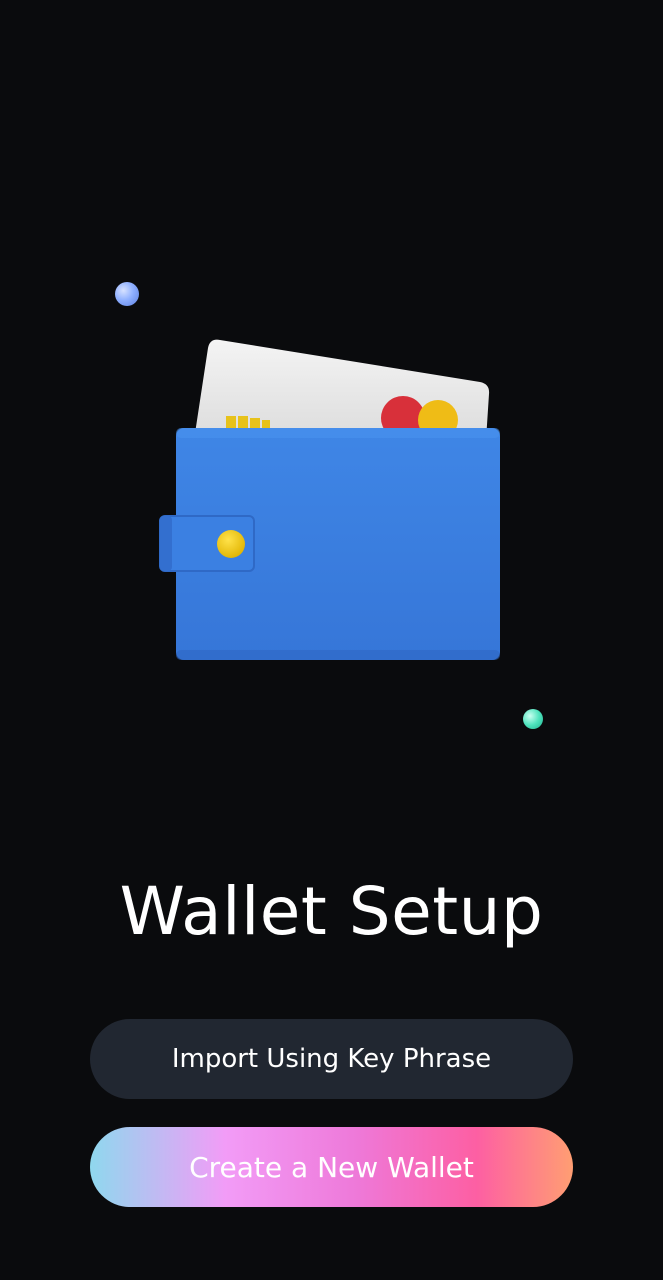 This screenshot has width=663, height=1280. Describe the element at coordinates (127, 294) in the screenshot. I see `decorative-blue-dot` at that location.